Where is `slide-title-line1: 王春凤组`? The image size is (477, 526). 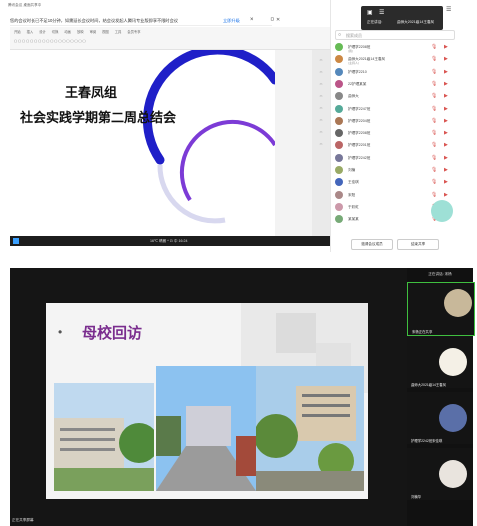
slide-title-line1: 王春凤组 is located at coordinates (91, 92).